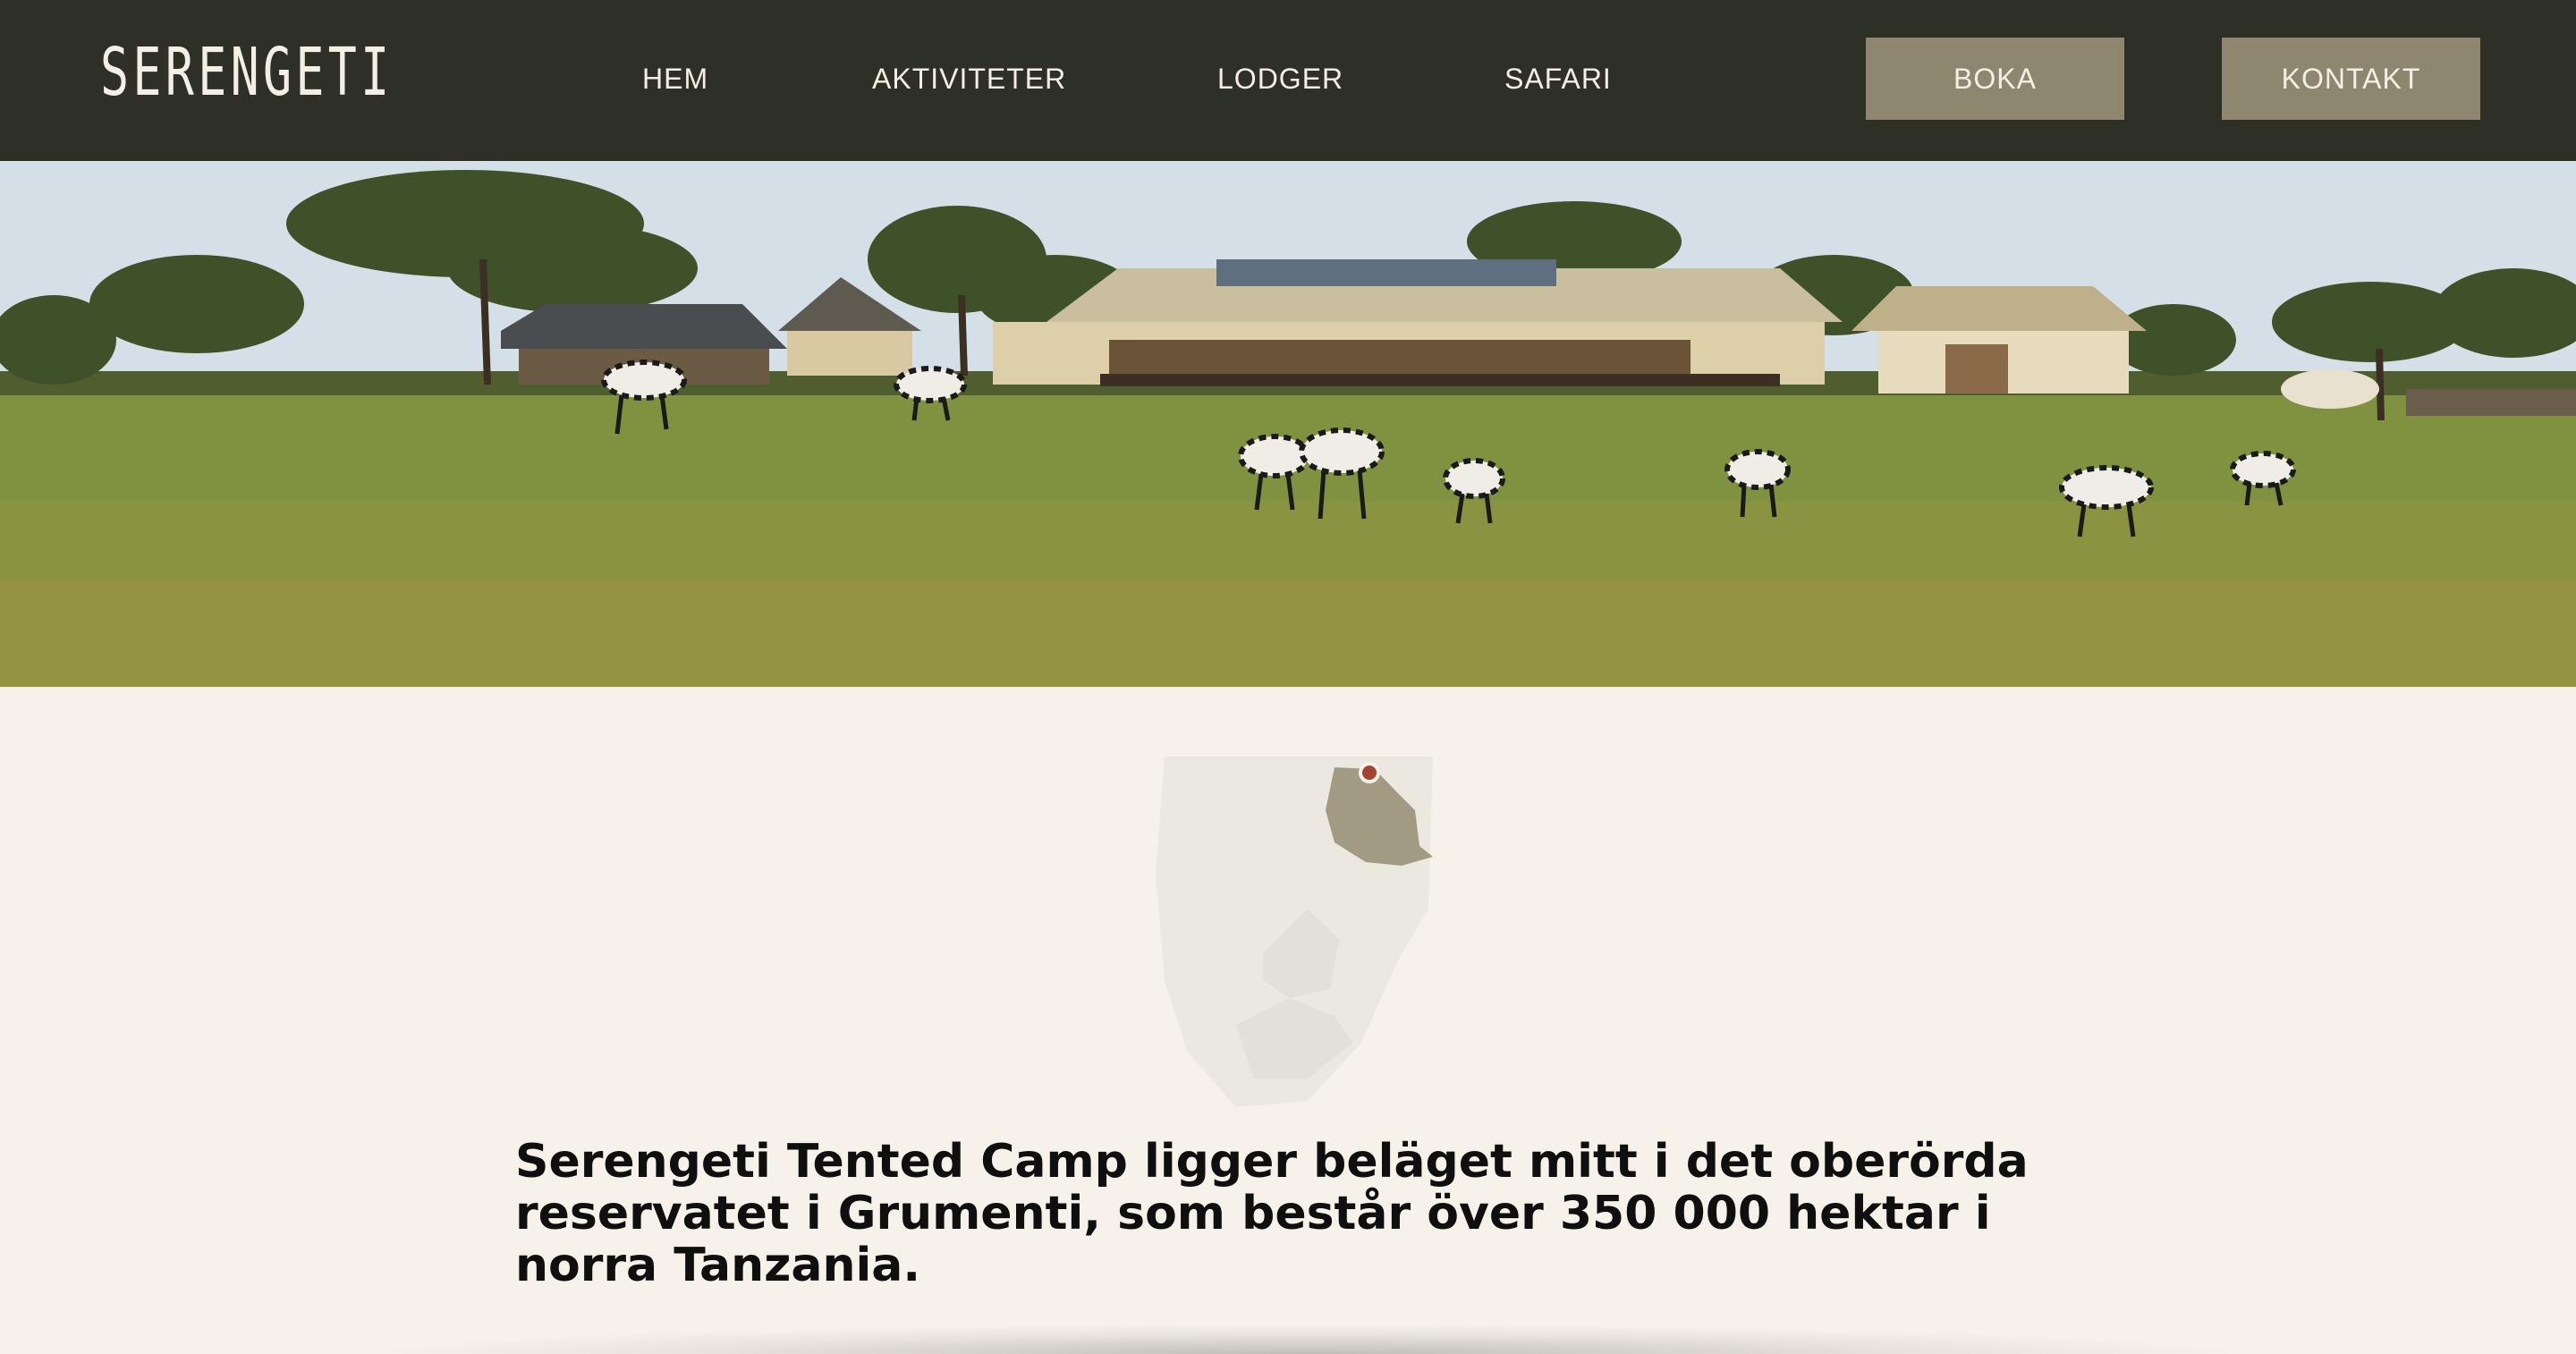 This screenshot has width=2576, height=1354. What do you see at coordinates (969, 78) in the screenshot?
I see `nav-link-aktiviteter: AKTIVITETER` at bounding box center [969, 78].